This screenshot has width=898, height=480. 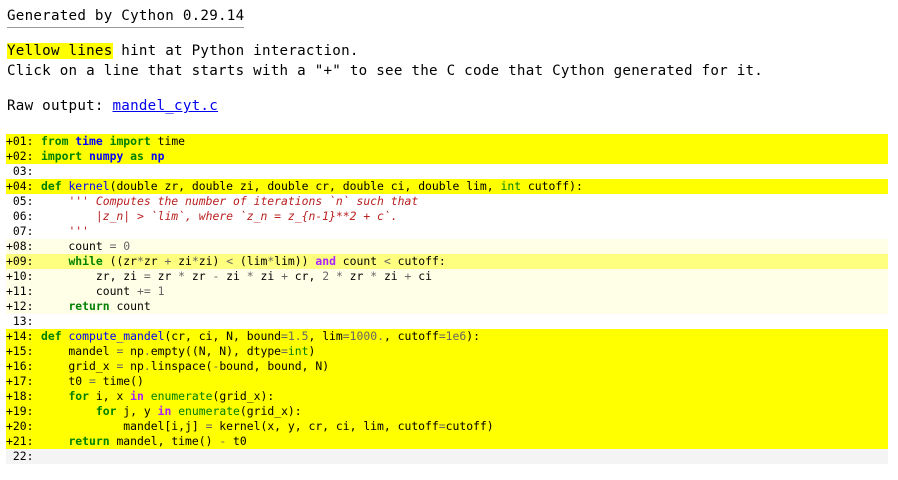 What do you see at coordinates (447, 411) in the screenshot?
I see `code-line: +19: for j, y in enumerate(grid_x):` at bounding box center [447, 411].